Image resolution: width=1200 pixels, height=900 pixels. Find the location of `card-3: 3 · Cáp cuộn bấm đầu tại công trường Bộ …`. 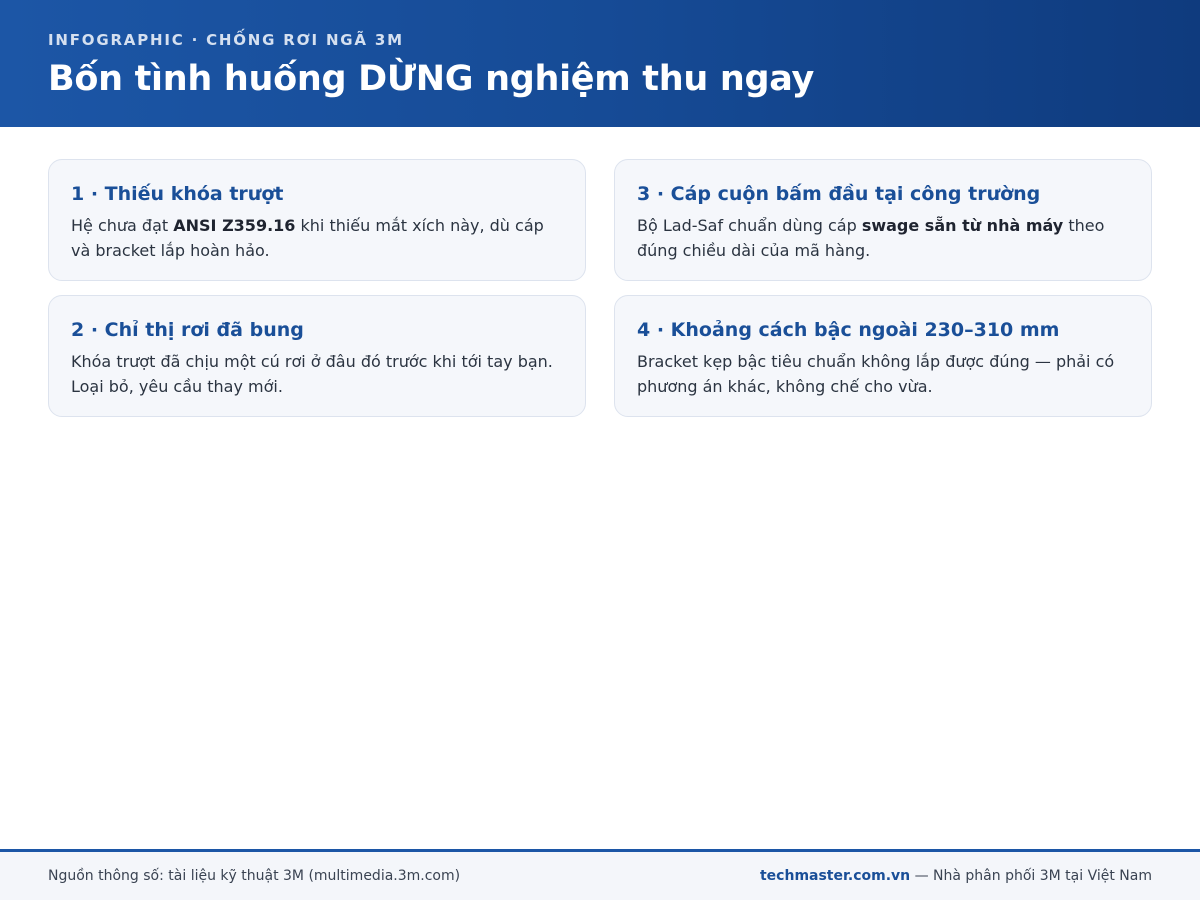

card-3: 3 · Cáp cuộn bấm đầu tại công trường Bộ … is located at coordinates (883, 220).